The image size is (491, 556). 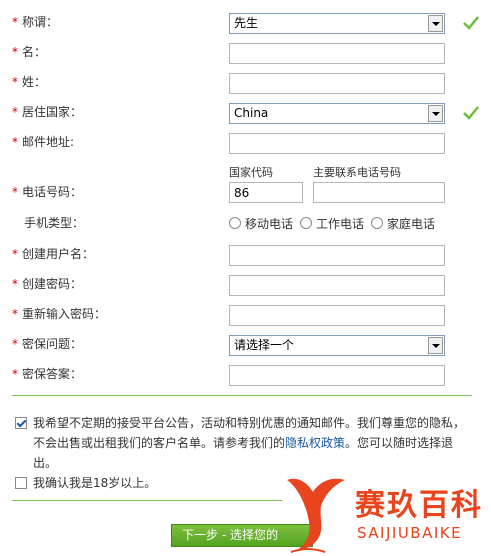 What do you see at coordinates (47, 112) in the screenshot?
I see `country-label: * 居住国家：` at bounding box center [47, 112].